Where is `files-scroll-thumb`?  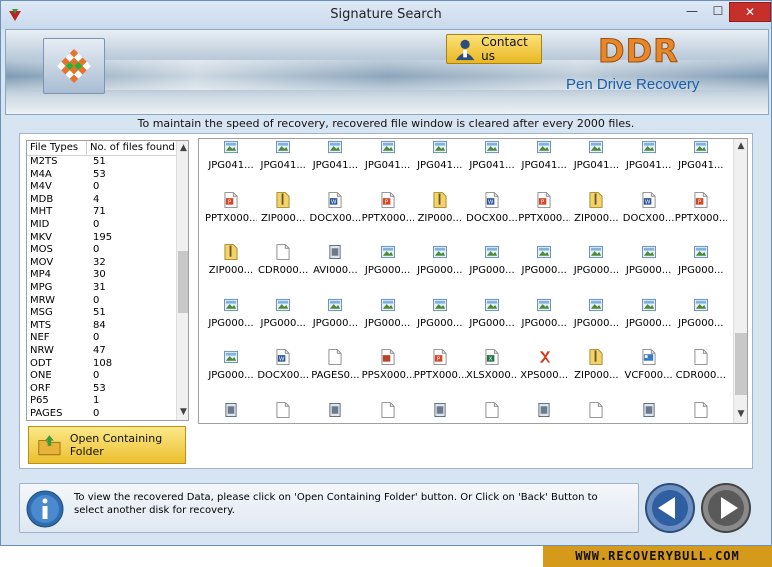 files-scroll-thumb is located at coordinates (741, 364).